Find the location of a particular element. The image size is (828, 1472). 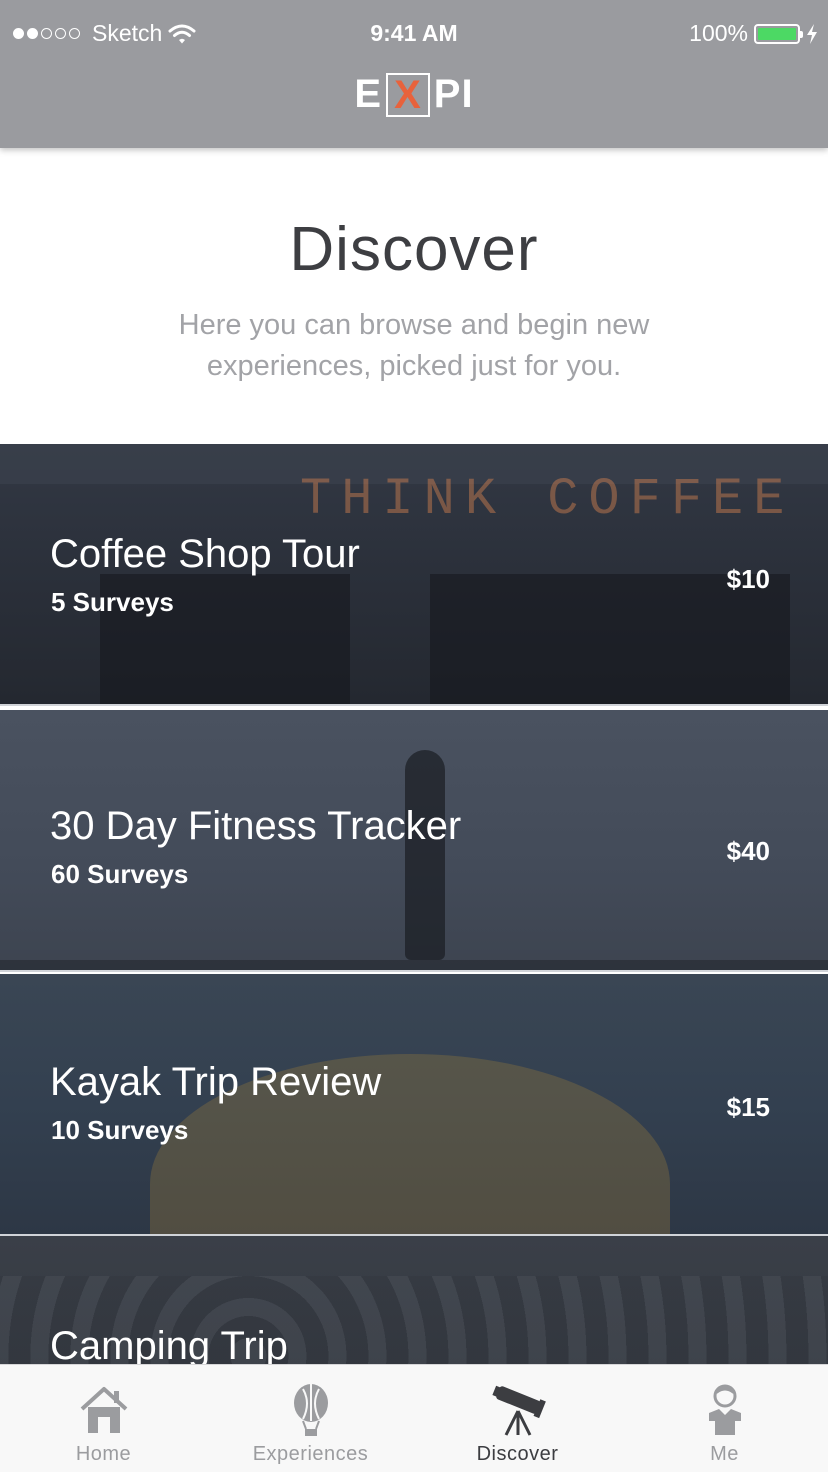

experience-survey-count: 10 Surveys is located at coordinates (120, 1130).